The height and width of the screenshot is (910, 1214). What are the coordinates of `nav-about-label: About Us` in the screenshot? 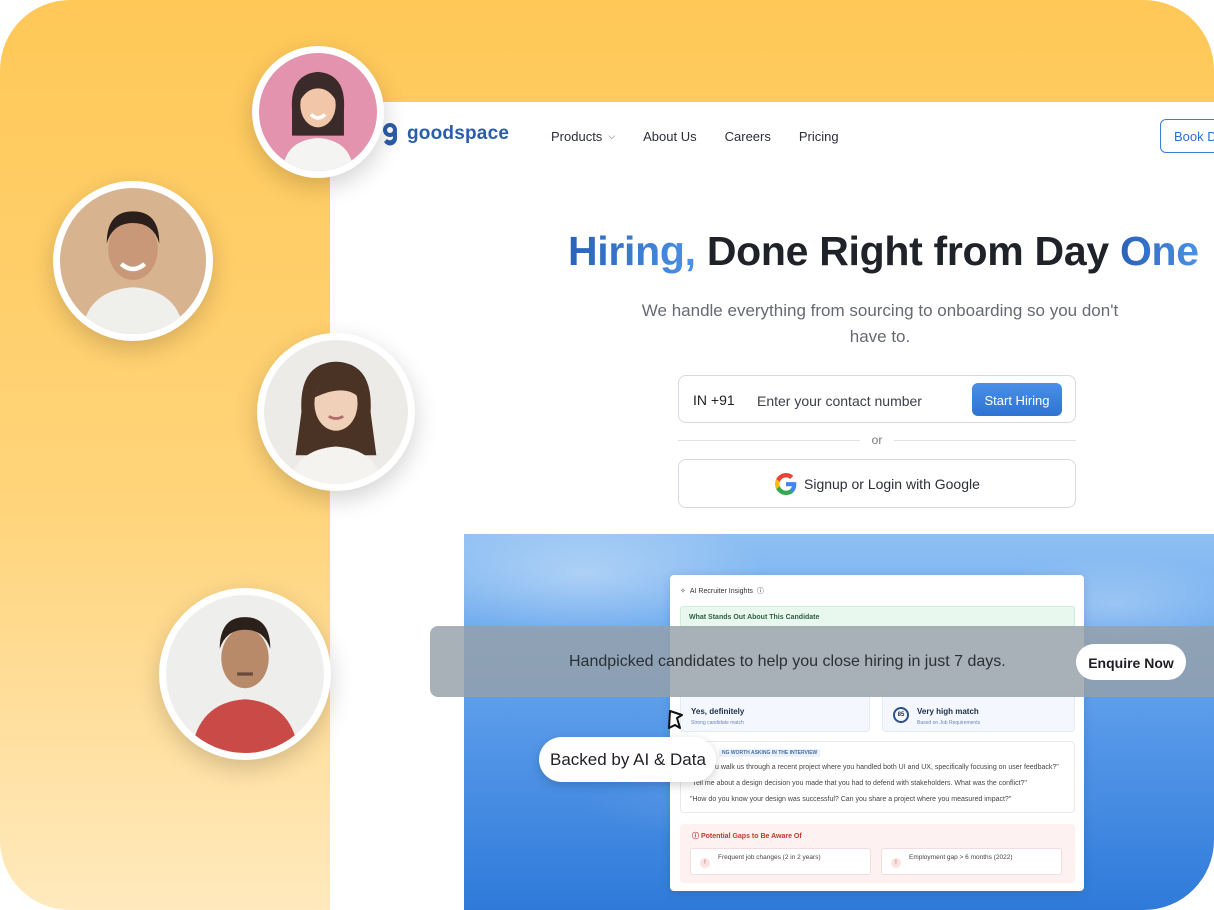 It's located at (670, 136).